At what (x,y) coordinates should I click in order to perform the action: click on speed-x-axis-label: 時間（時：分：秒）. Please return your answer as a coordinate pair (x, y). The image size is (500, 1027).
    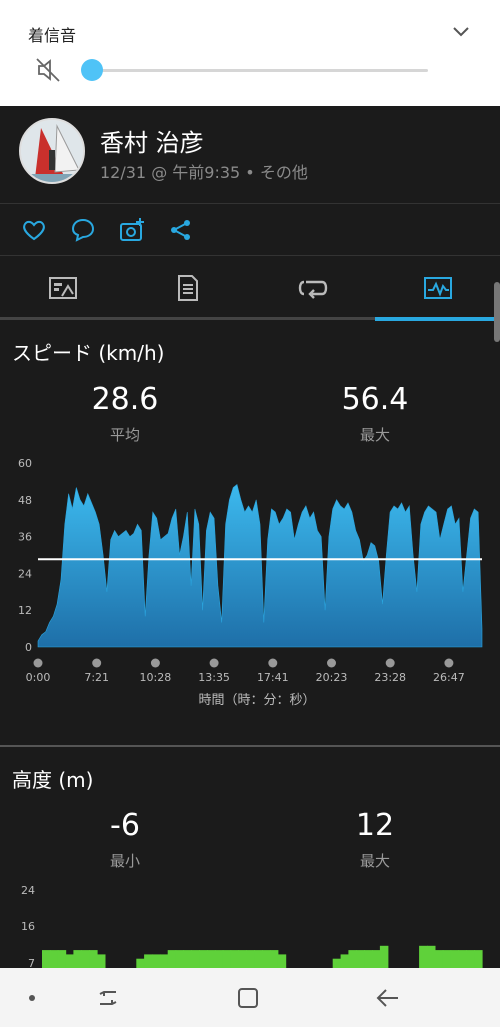
    Looking at the image, I should click on (256, 700).